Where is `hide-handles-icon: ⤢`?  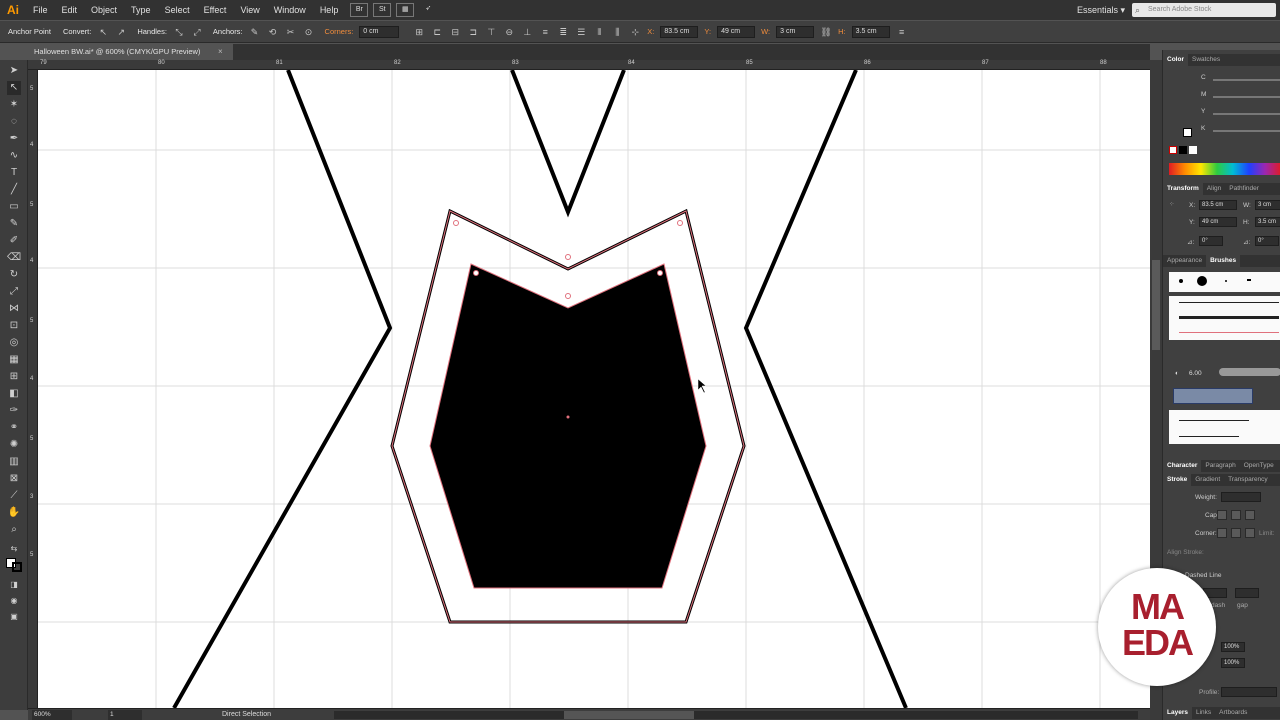 hide-handles-icon: ⤢ is located at coordinates (197, 32).